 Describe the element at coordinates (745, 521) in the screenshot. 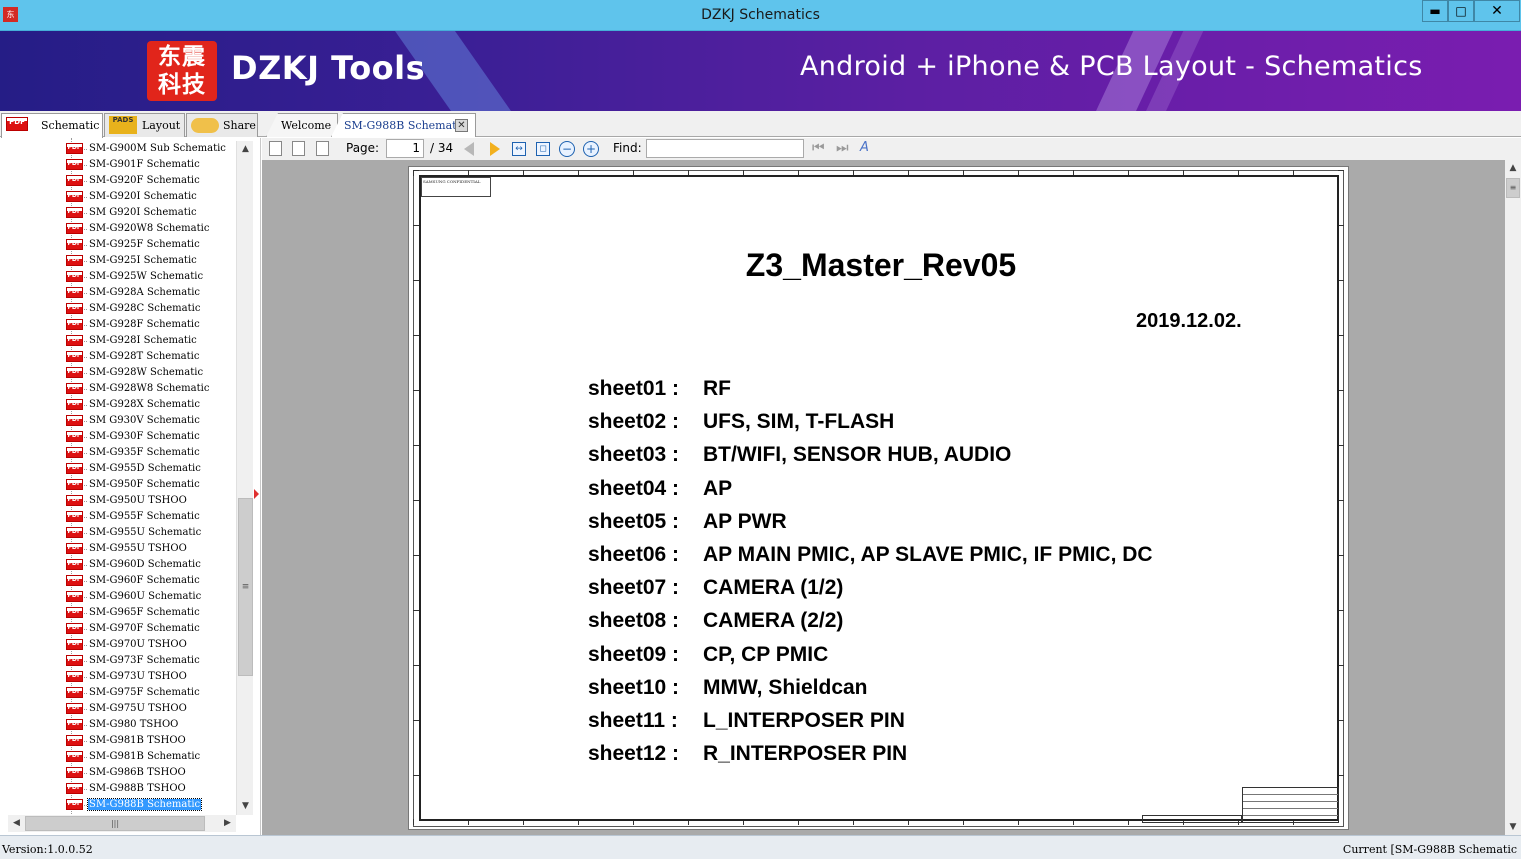

I see `sheet-description: AP PWR` at that location.